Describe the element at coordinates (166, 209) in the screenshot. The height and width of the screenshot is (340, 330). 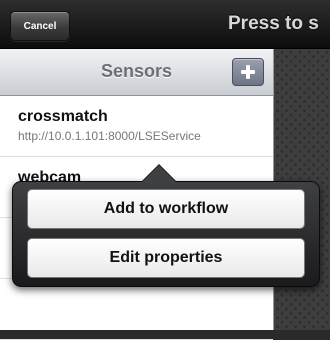
I see `add-to-workflow-button: Add to workflow` at that location.